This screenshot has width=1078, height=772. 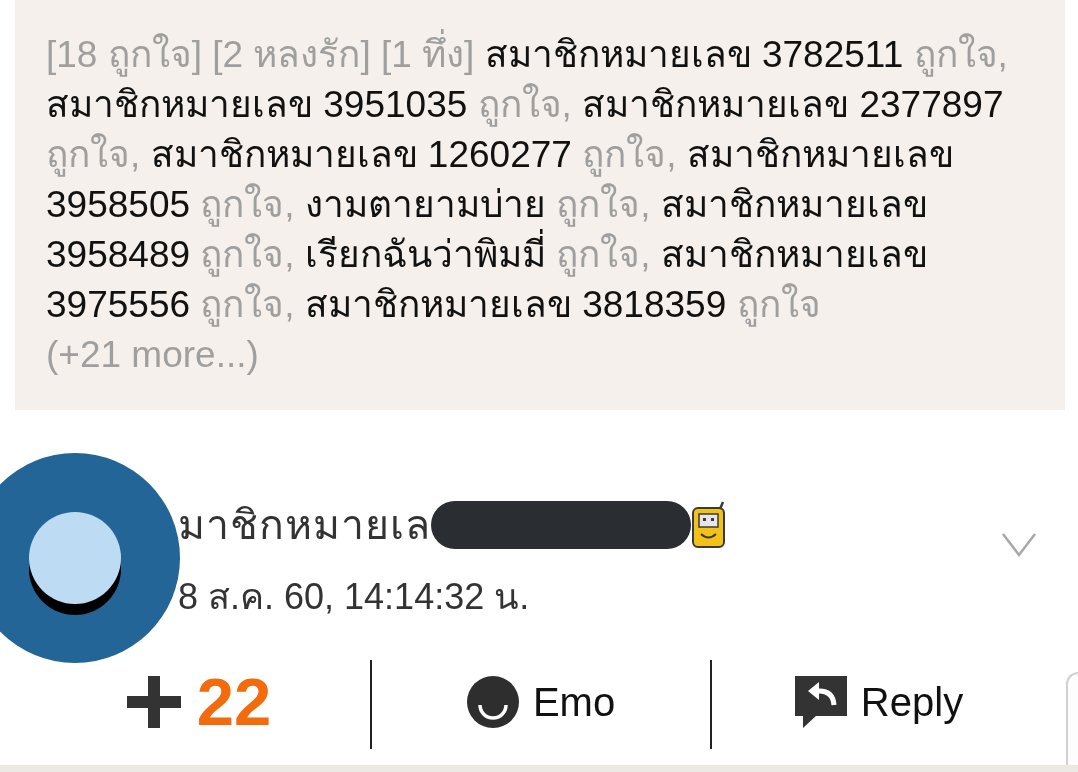 I want to click on post-timestamp: 8 ส.ค. 60, 14:14:32 น., so click(x=354, y=597).